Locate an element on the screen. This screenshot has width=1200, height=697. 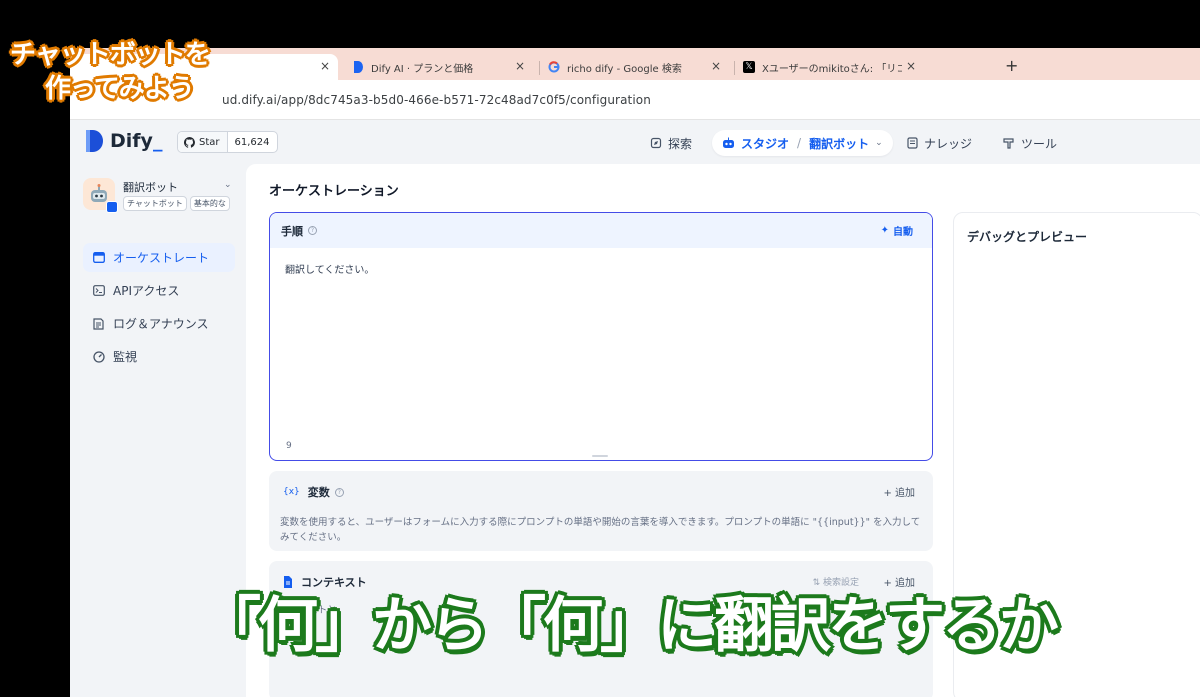
compass-icon is located at coordinates (656, 143).